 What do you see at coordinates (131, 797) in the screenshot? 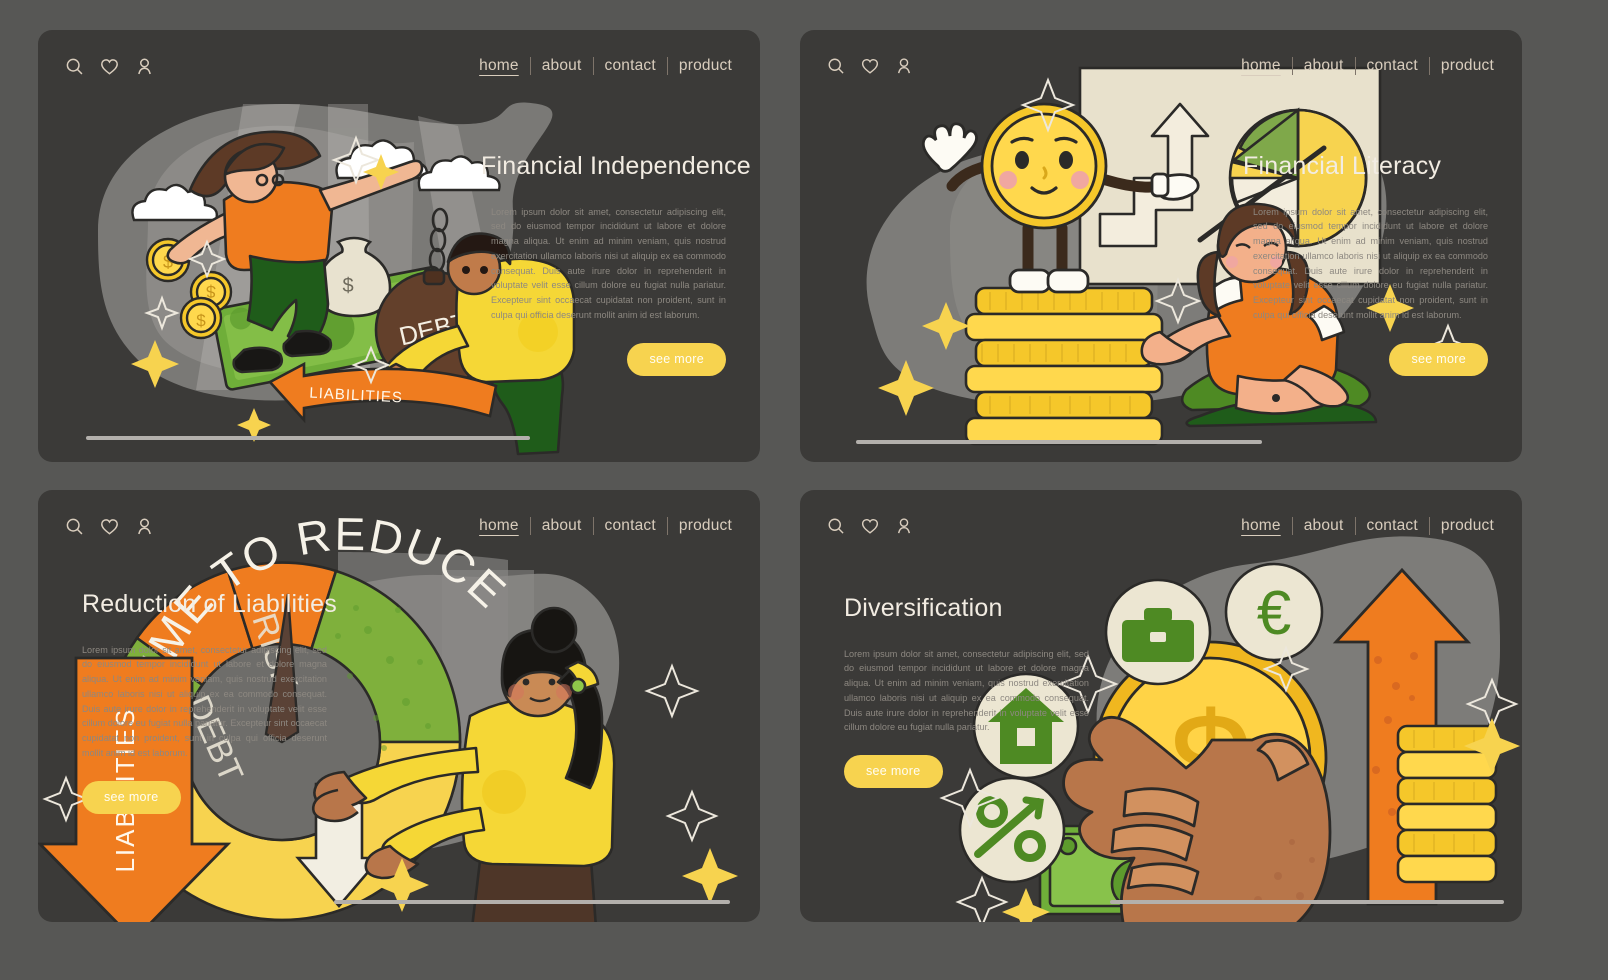
I see `see-more-button-3: see more` at bounding box center [131, 797].